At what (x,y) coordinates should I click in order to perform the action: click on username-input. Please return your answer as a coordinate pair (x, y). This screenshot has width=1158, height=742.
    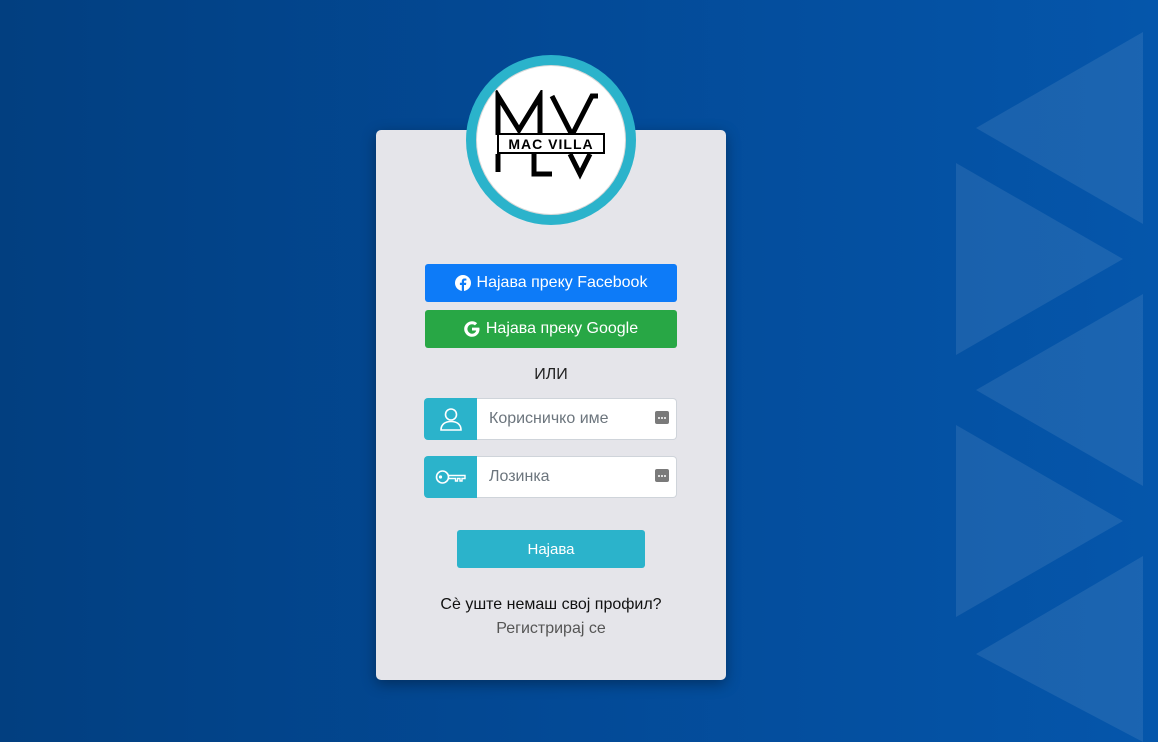
    Looking at the image, I should click on (576, 419).